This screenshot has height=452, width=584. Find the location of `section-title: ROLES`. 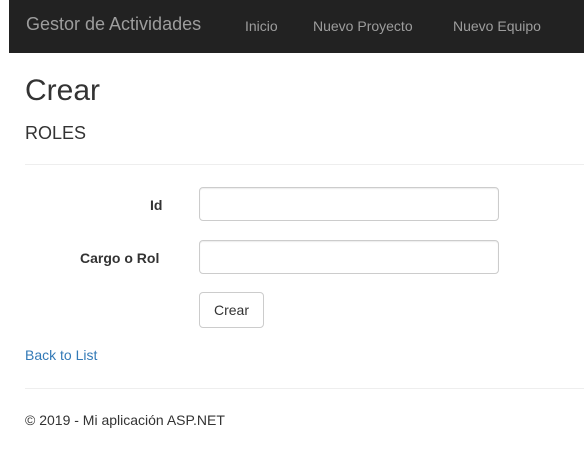

section-title: ROLES is located at coordinates (56, 133).